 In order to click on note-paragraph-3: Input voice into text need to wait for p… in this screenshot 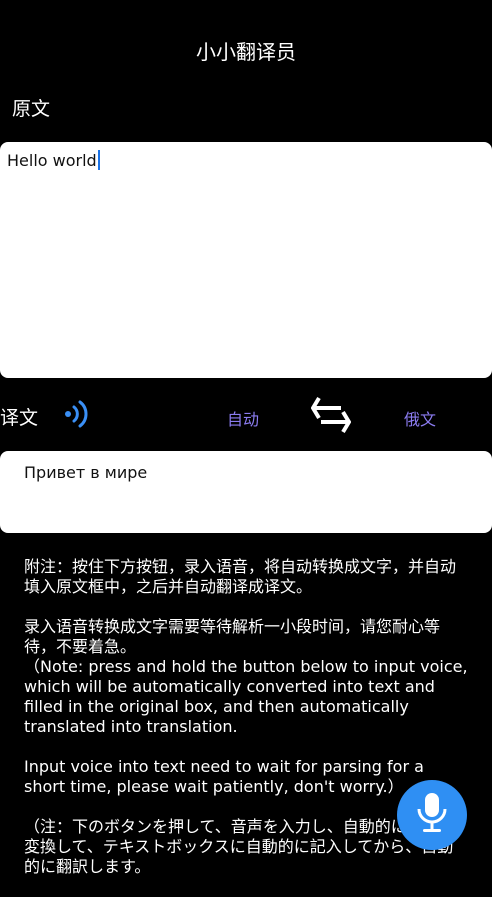, I will do `click(227, 776)`.